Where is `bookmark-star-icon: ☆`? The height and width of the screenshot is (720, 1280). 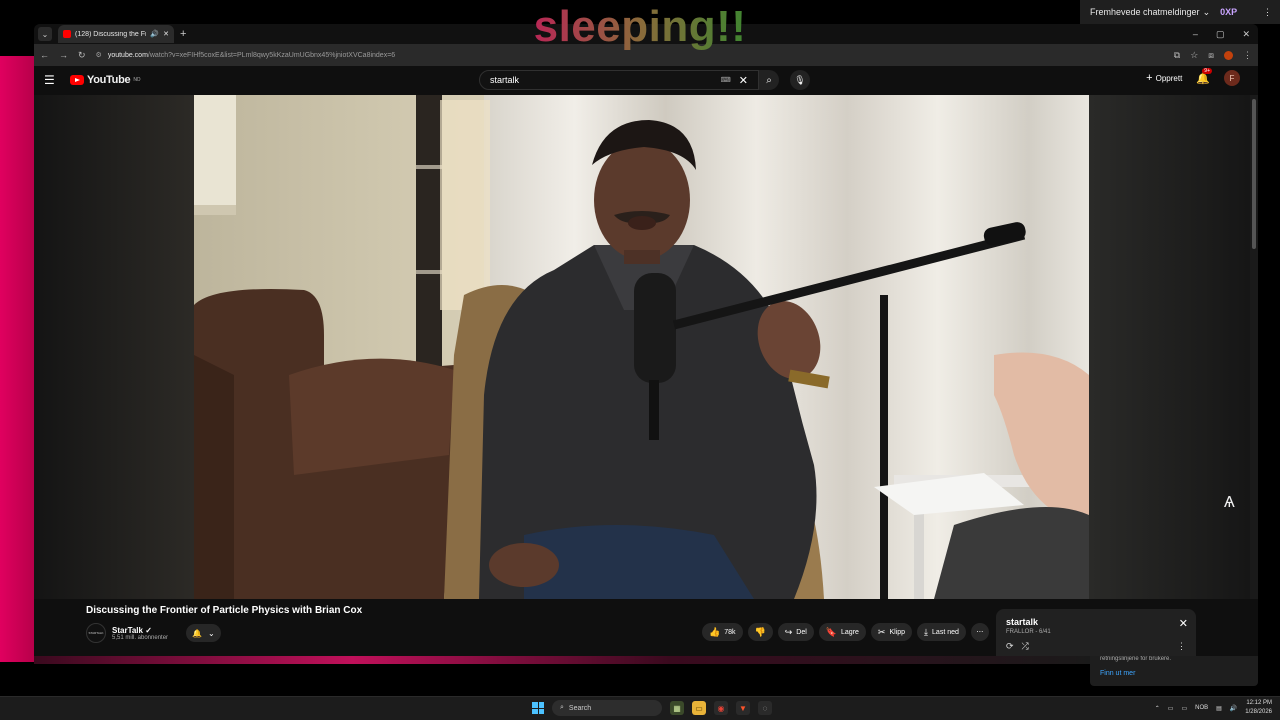 bookmark-star-icon: ☆ is located at coordinates (1194, 55).